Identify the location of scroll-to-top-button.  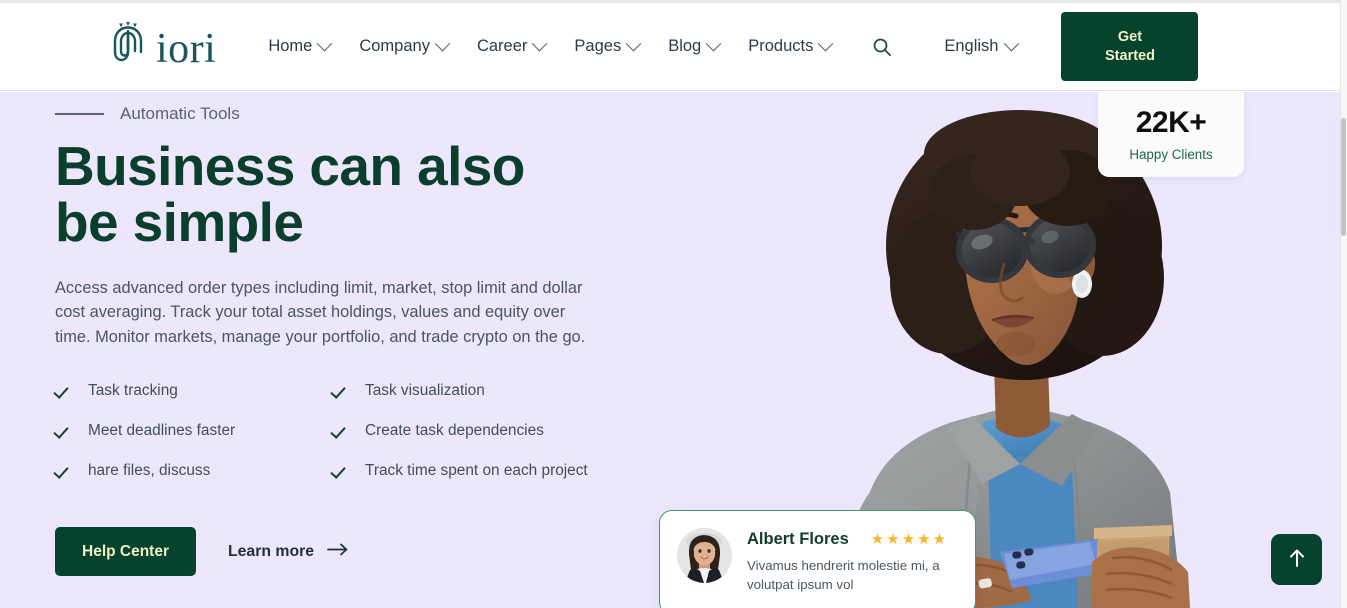
(1296, 559).